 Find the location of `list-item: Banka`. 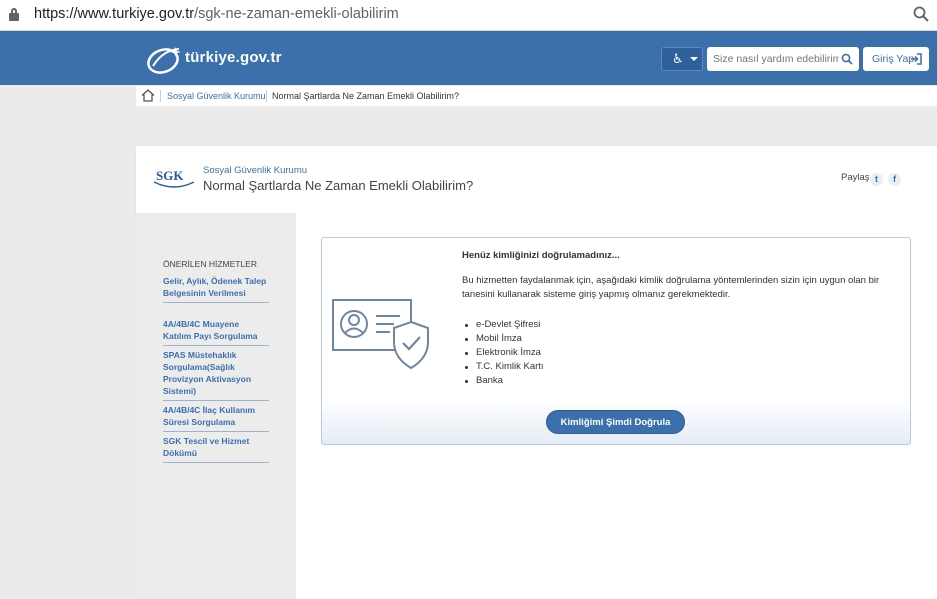

list-item: Banka is located at coordinates (503, 381).